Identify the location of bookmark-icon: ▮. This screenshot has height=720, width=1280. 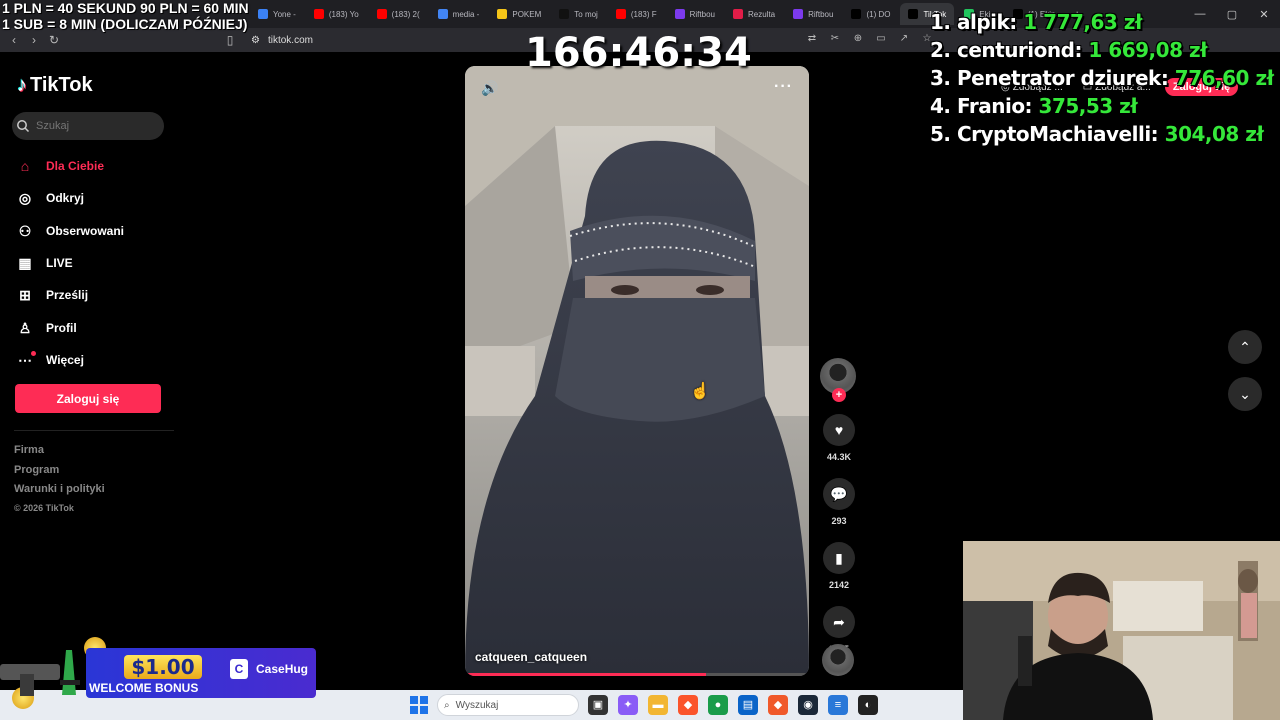
(839, 558).